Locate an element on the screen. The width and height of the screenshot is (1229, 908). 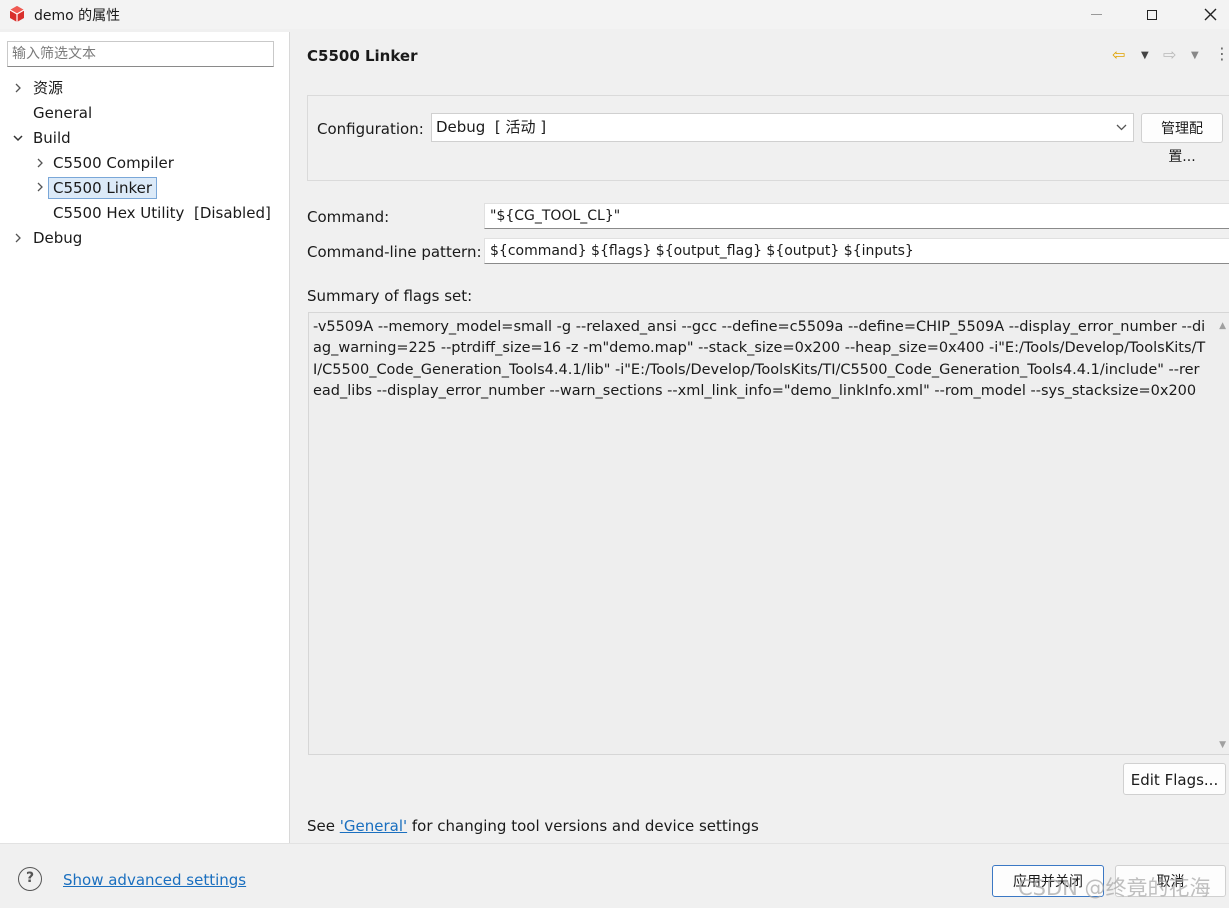
scroll-up-icon: ▲ is located at coordinates (1222, 326).